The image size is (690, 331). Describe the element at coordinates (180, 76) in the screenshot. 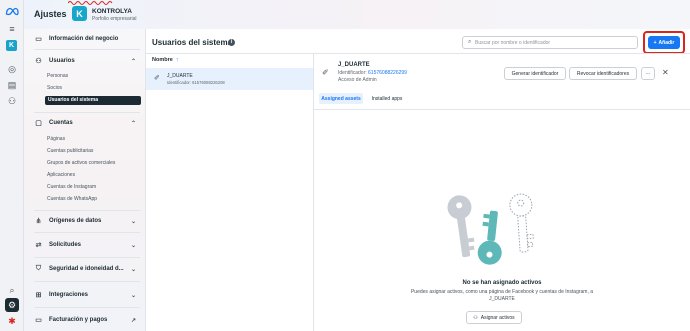

I see `list-item-name: J_DUARTE` at that location.